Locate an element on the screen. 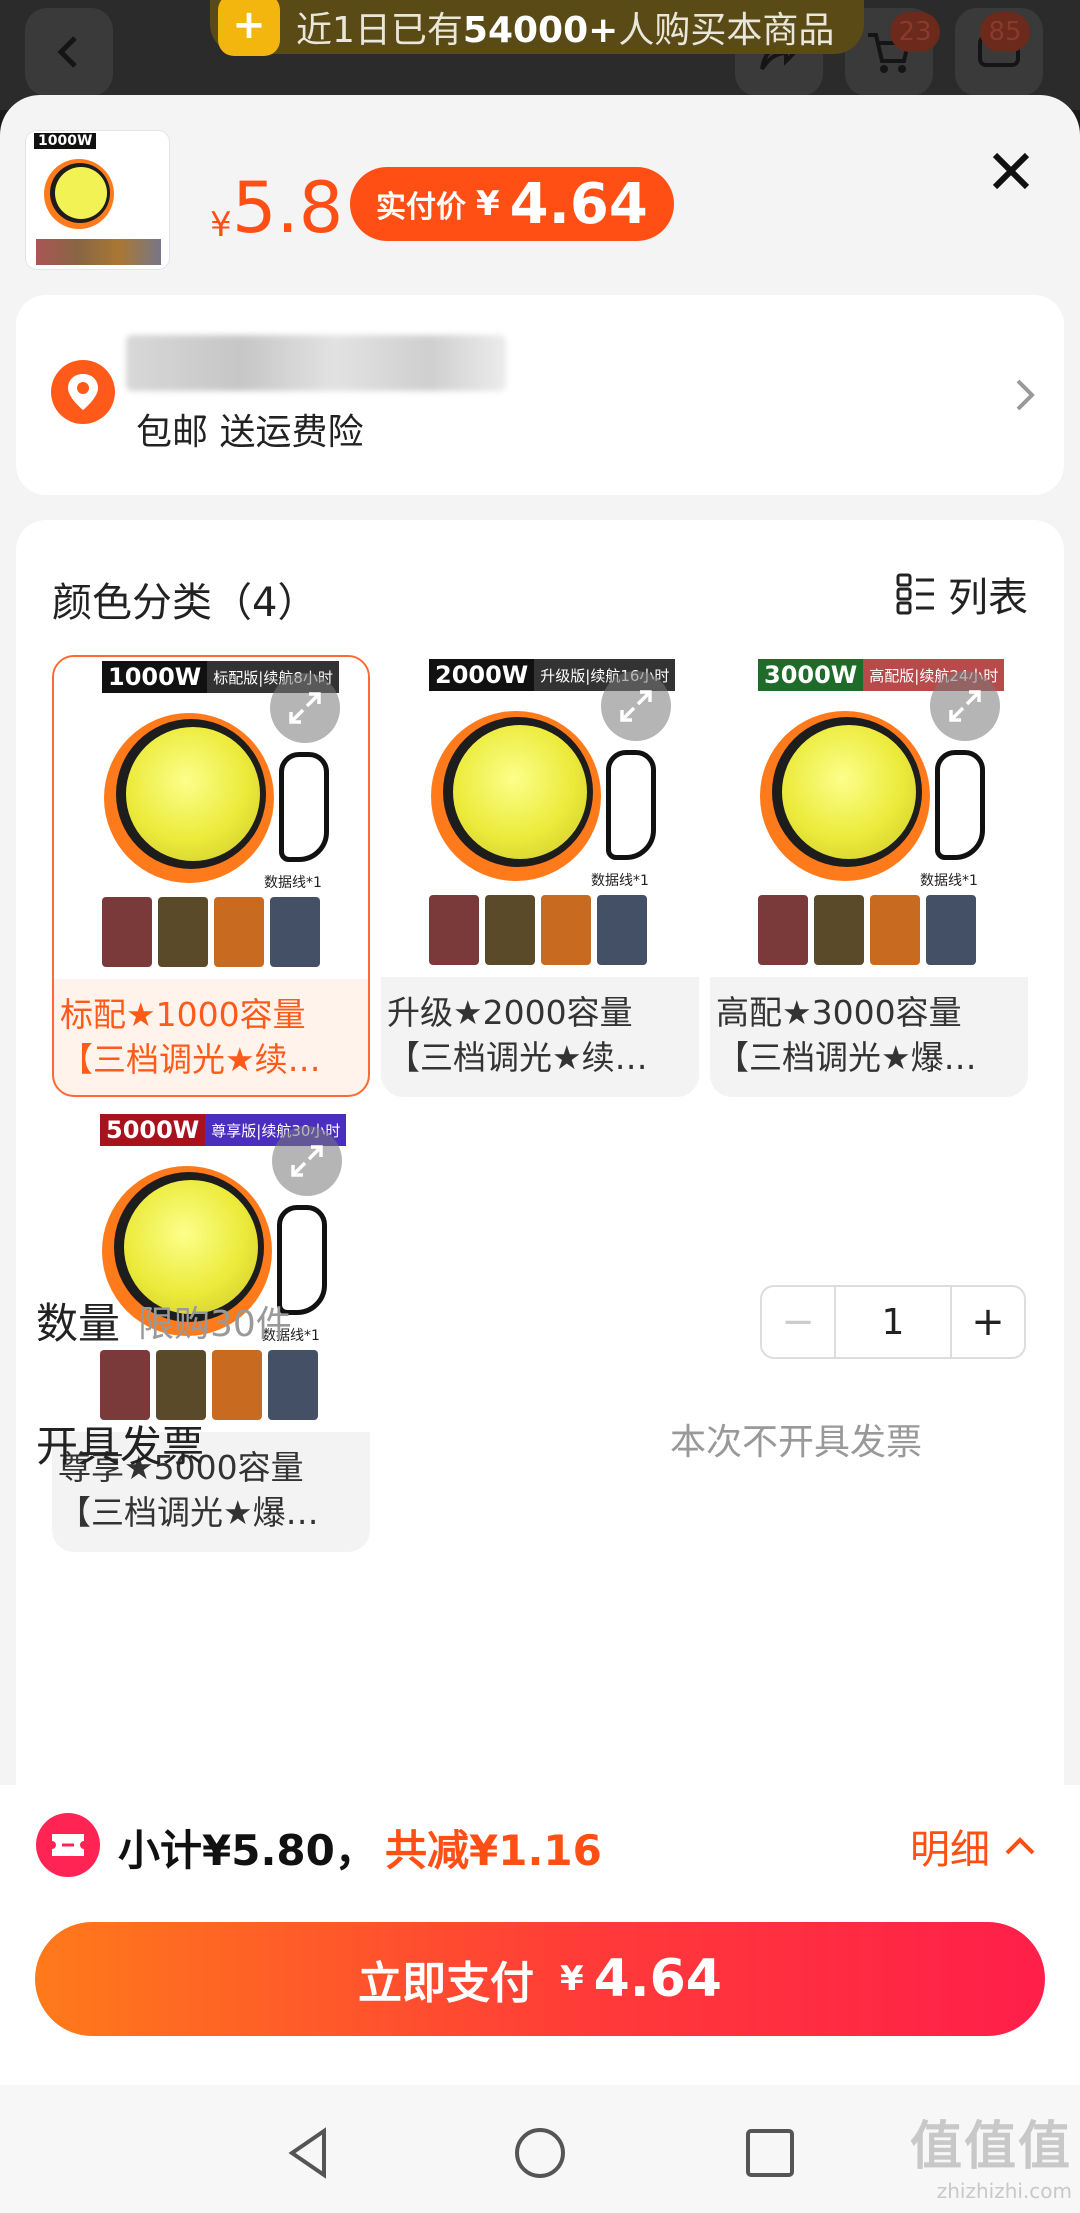 The height and width of the screenshot is (2213, 1080). price-detail-toggle: 明细 is located at coordinates (973, 1846).